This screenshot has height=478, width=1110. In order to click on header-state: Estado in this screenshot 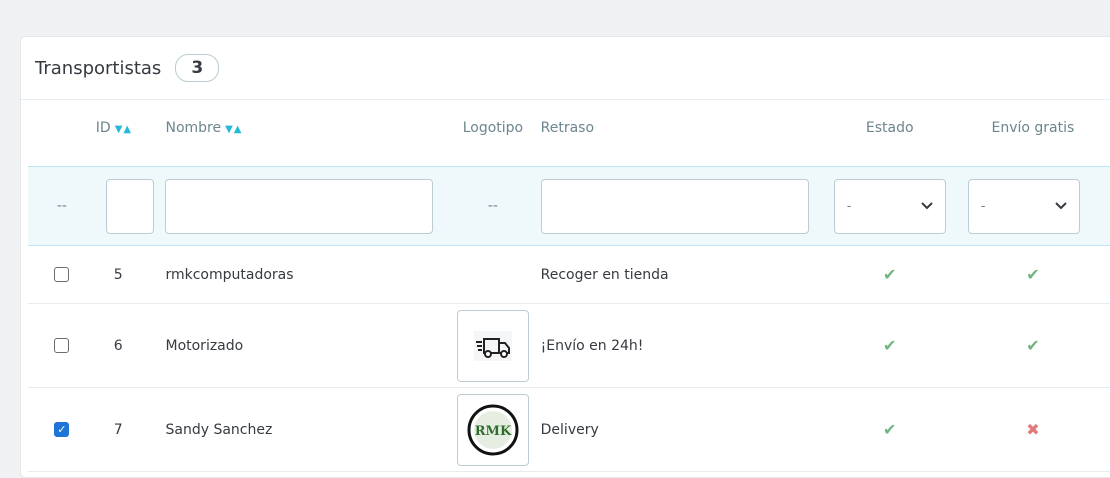, I will do `click(890, 128)`.